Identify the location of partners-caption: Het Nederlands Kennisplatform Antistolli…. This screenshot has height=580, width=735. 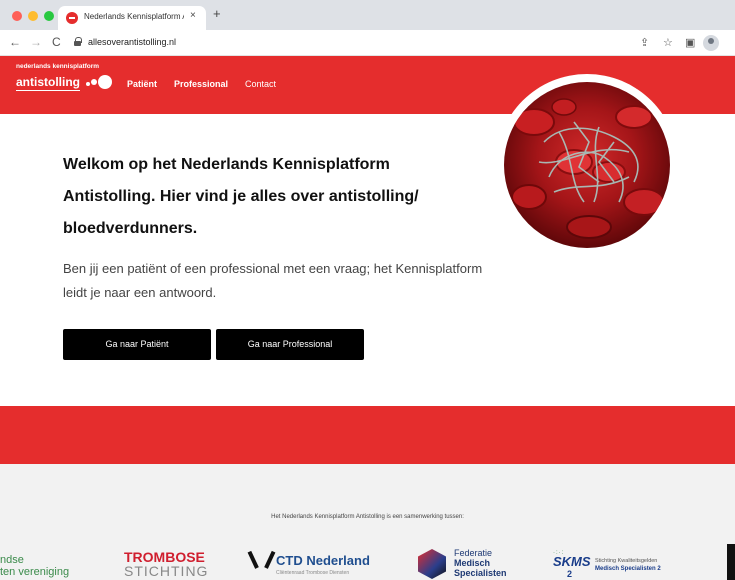
(367, 517).